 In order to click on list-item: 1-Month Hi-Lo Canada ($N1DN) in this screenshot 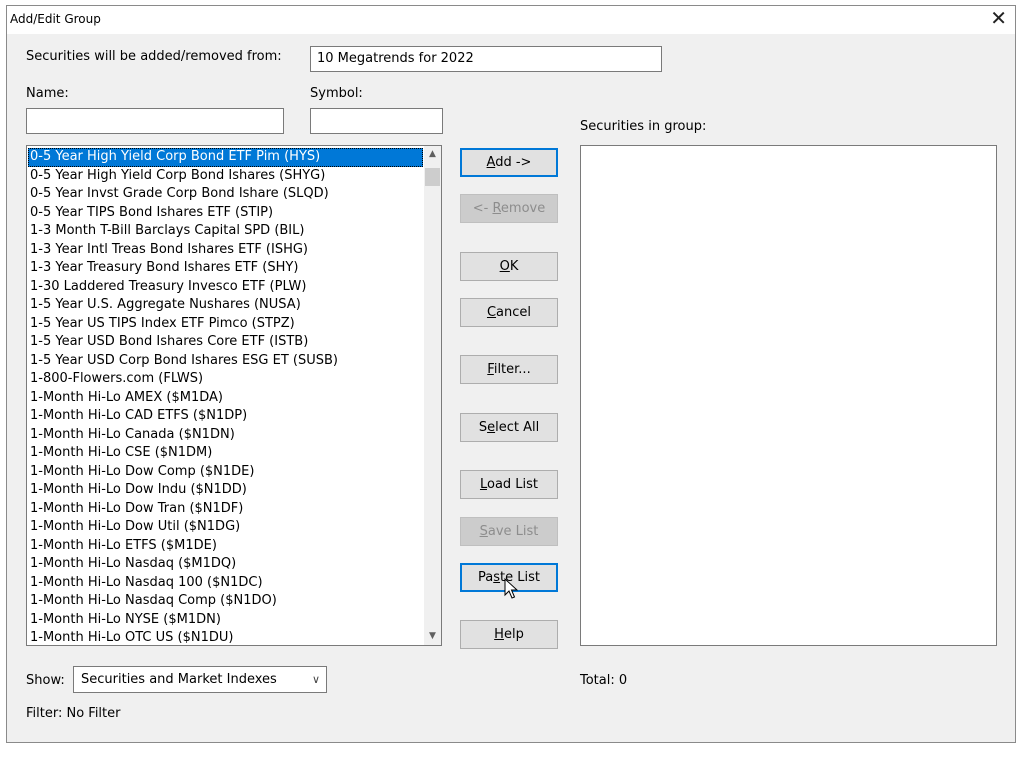, I will do `click(225, 435)`.